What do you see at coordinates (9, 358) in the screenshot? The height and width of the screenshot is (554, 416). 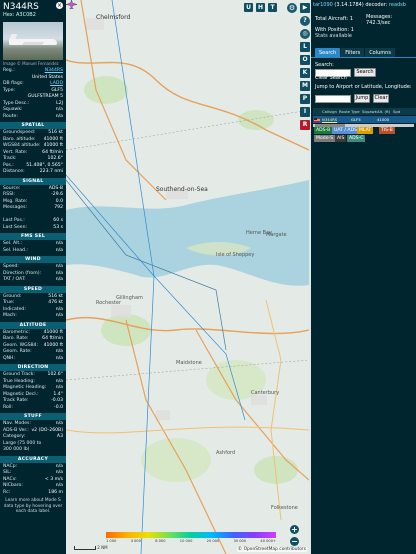 I see `detail-row-5-4-label: QNH:` at bounding box center [9, 358].